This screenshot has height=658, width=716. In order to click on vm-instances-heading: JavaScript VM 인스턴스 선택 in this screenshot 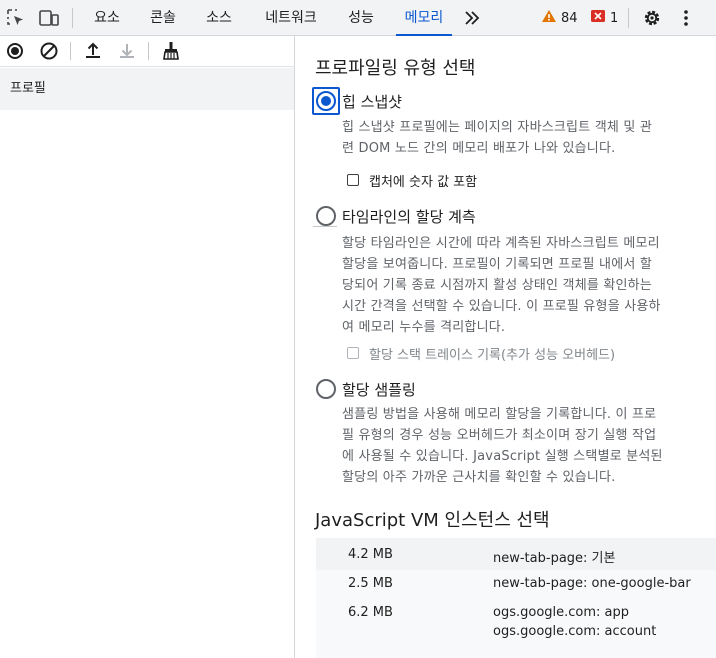, I will do `click(432, 520)`.